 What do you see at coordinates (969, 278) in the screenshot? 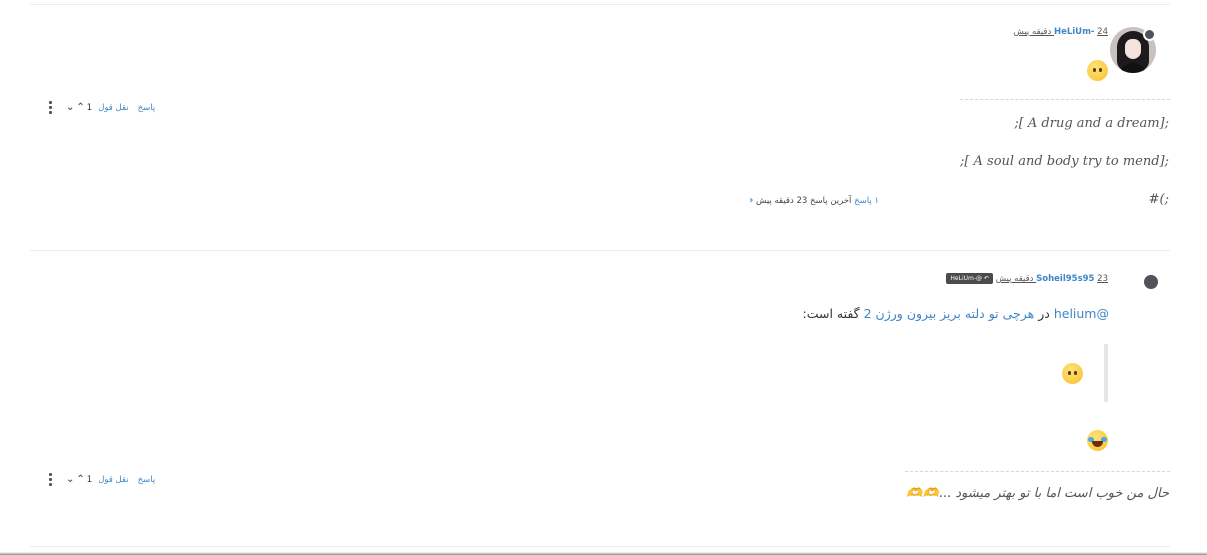
I see `parent-post-badge: HeLiUm-@ ↶` at bounding box center [969, 278].